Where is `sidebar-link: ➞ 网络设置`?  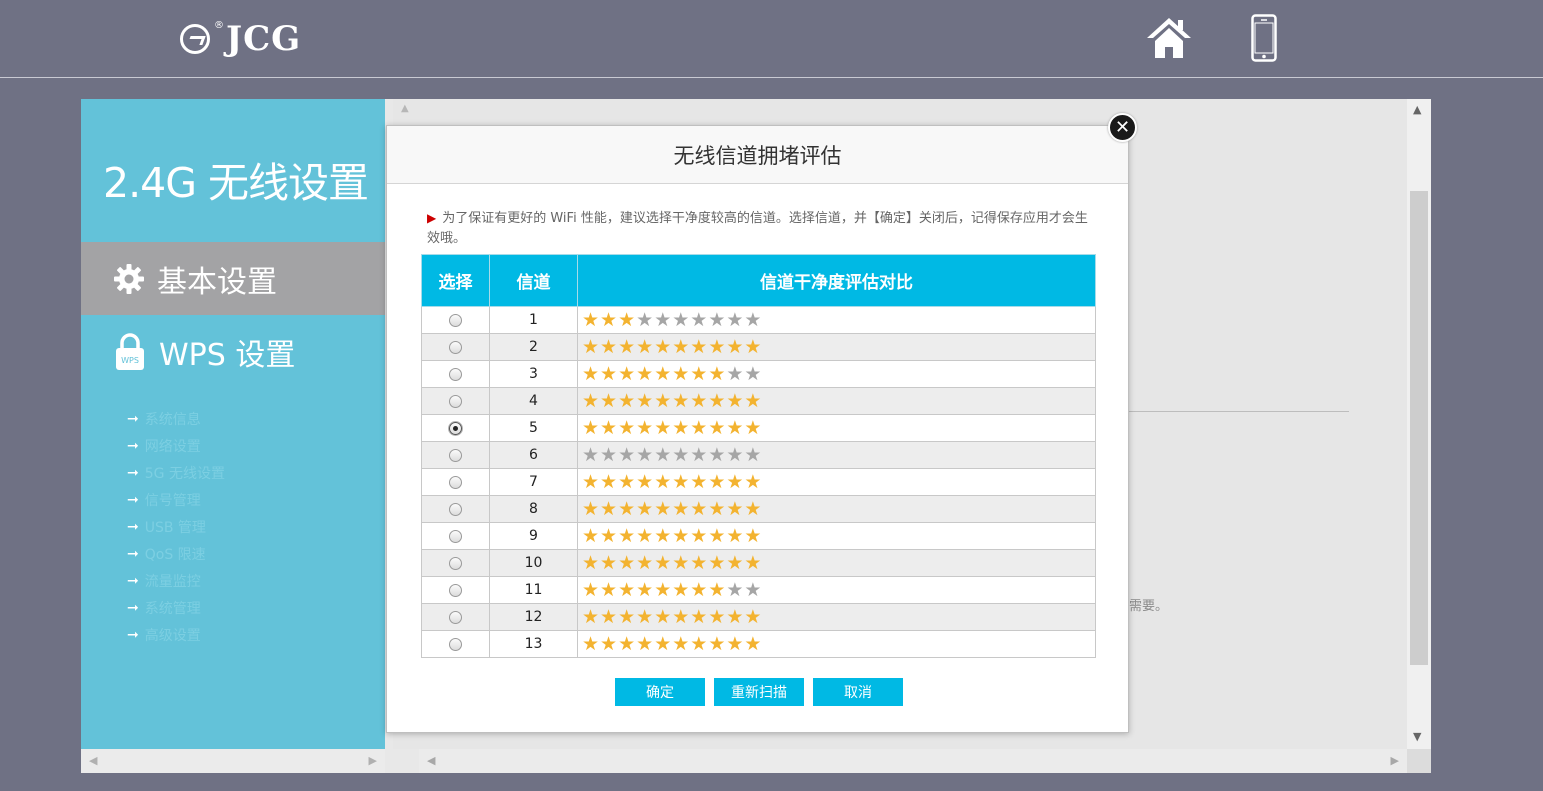 sidebar-link: ➞ 网络设置 is located at coordinates (176, 445).